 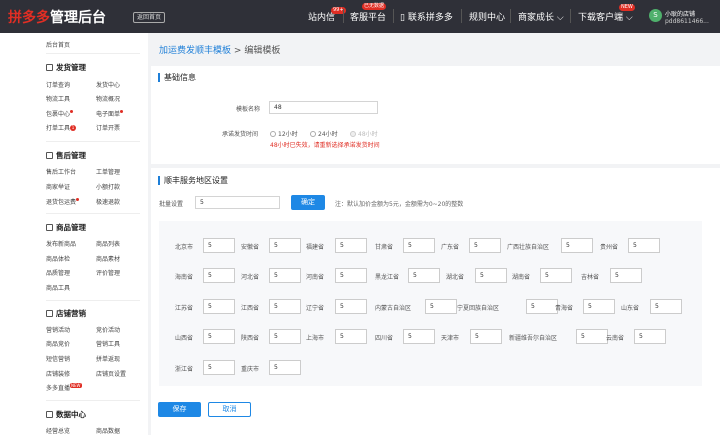 I want to click on sidebar-item: 商品列表, so click(x=108, y=243).